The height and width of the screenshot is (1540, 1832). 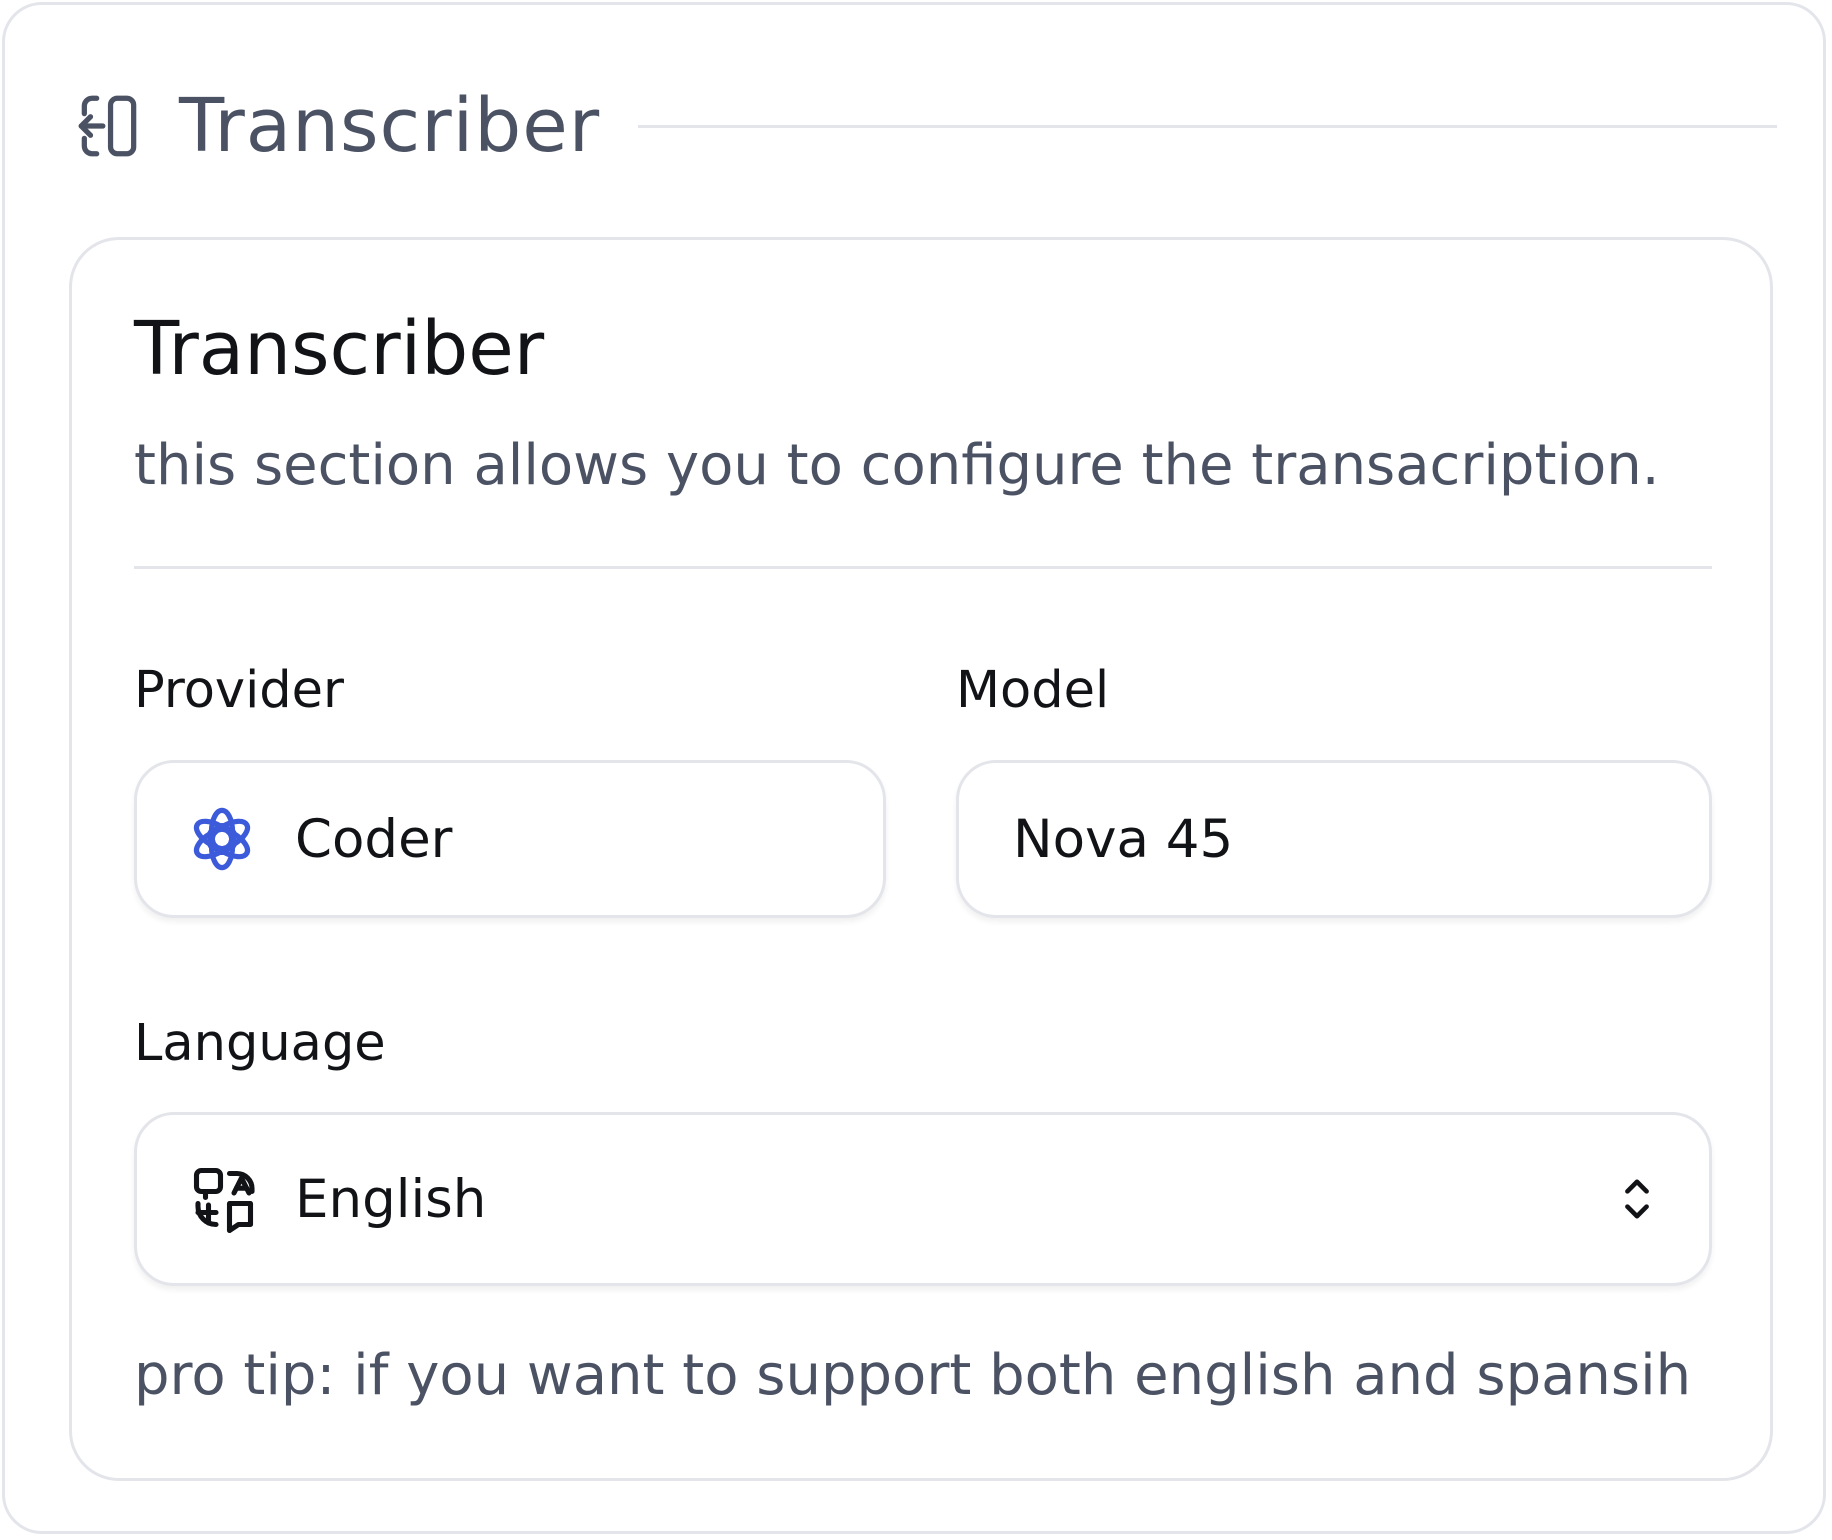 I want to click on model-value: Nova 45, so click(x=1123, y=839).